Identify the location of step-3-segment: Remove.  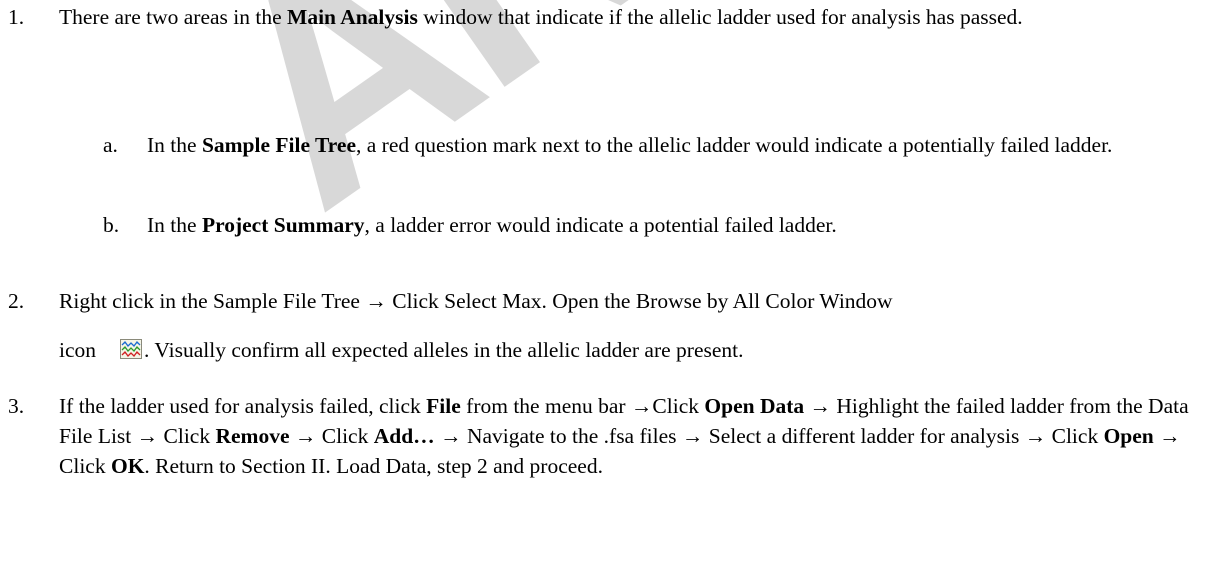
(252, 436).